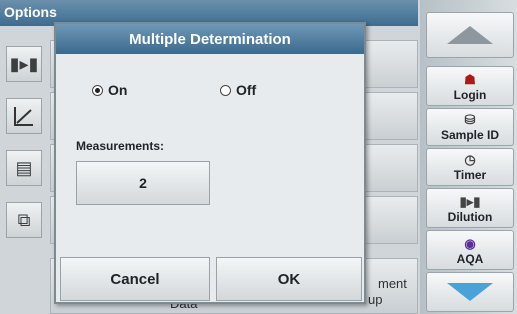 The width and height of the screenshot is (517, 314). I want to click on arrow-up-icon, so click(470, 35).